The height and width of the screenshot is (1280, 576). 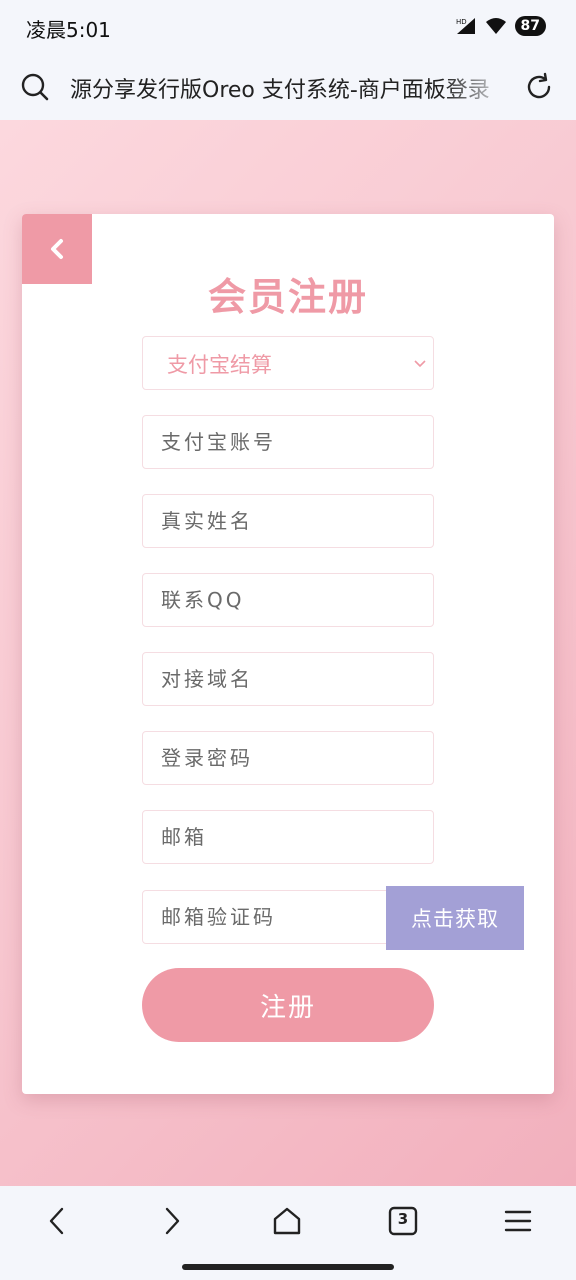 What do you see at coordinates (288, 442) in the screenshot?
I see `alipay-account-input: 支付宝账号` at bounding box center [288, 442].